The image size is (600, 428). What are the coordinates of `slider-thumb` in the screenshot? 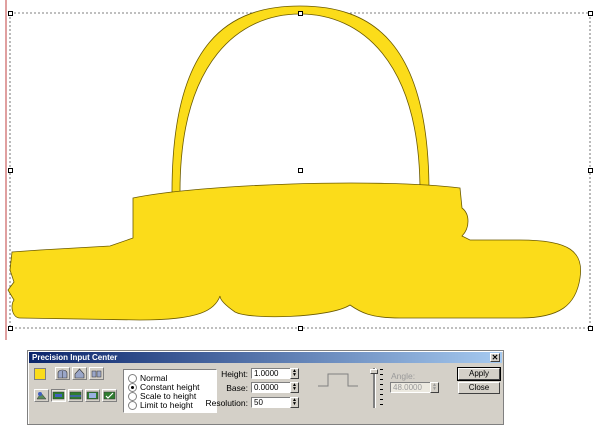 It's located at (374, 371).